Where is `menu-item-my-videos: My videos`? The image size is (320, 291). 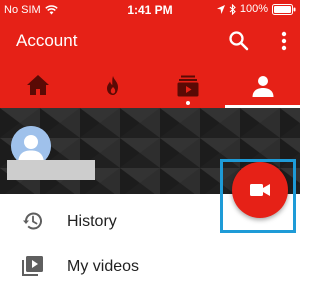 menu-item-my-videos: My videos is located at coordinates (150, 267).